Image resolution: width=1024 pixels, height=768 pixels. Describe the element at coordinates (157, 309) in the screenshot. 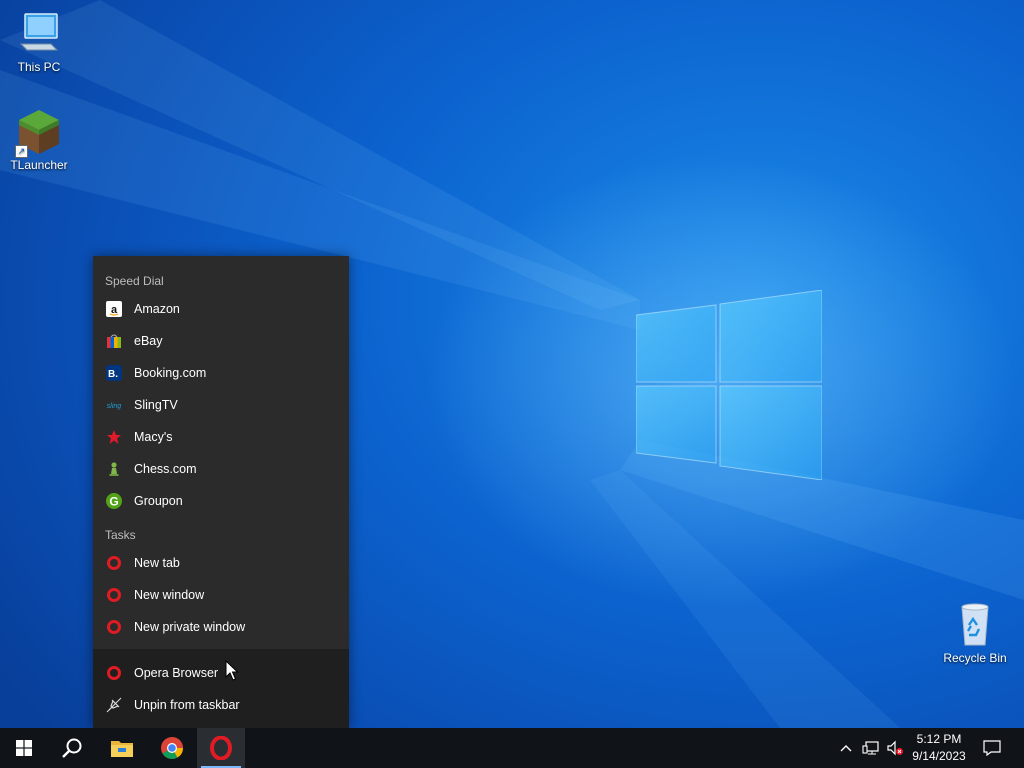

I see `jumplist-item-label: Amazon` at that location.